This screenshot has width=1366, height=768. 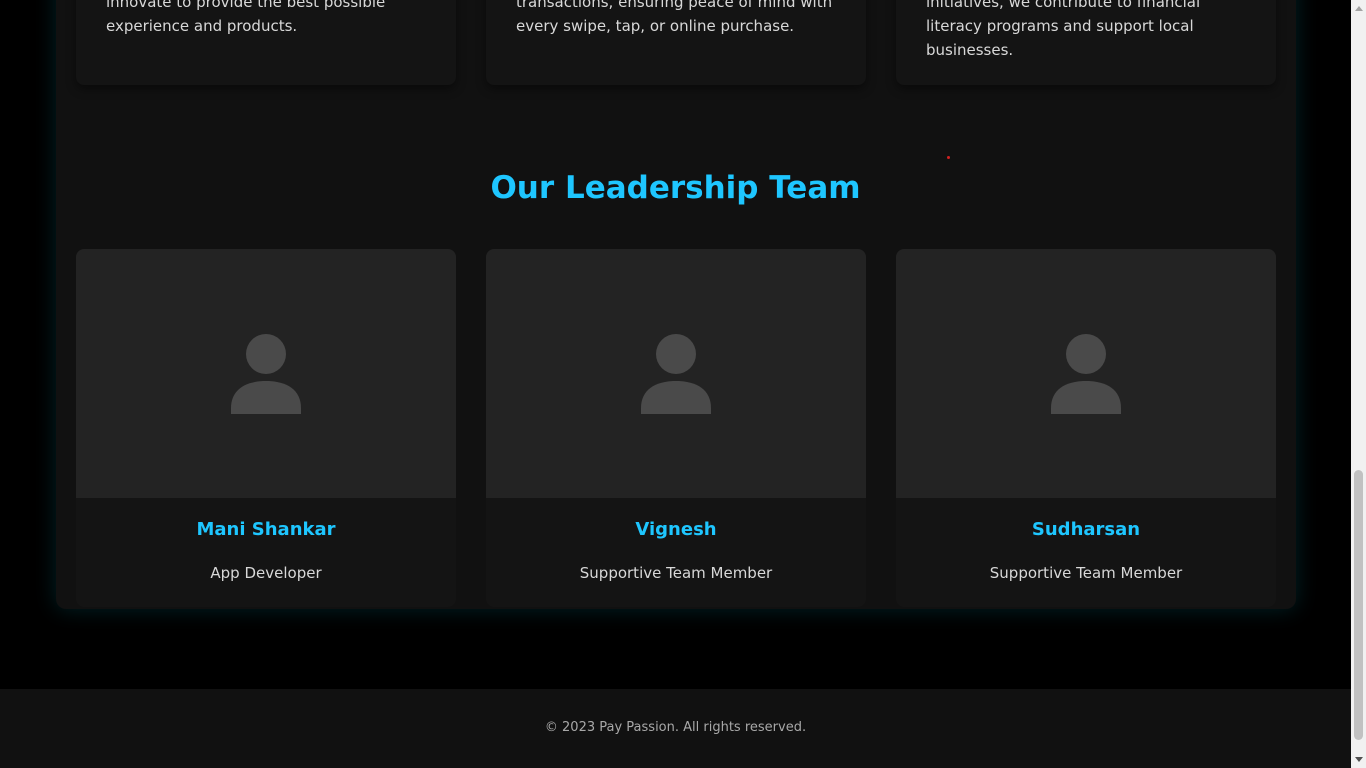 What do you see at coordinates (1358, 384) in the screenshot?
I see `vertical-scrollbar` at bounding box center [1358, 384].